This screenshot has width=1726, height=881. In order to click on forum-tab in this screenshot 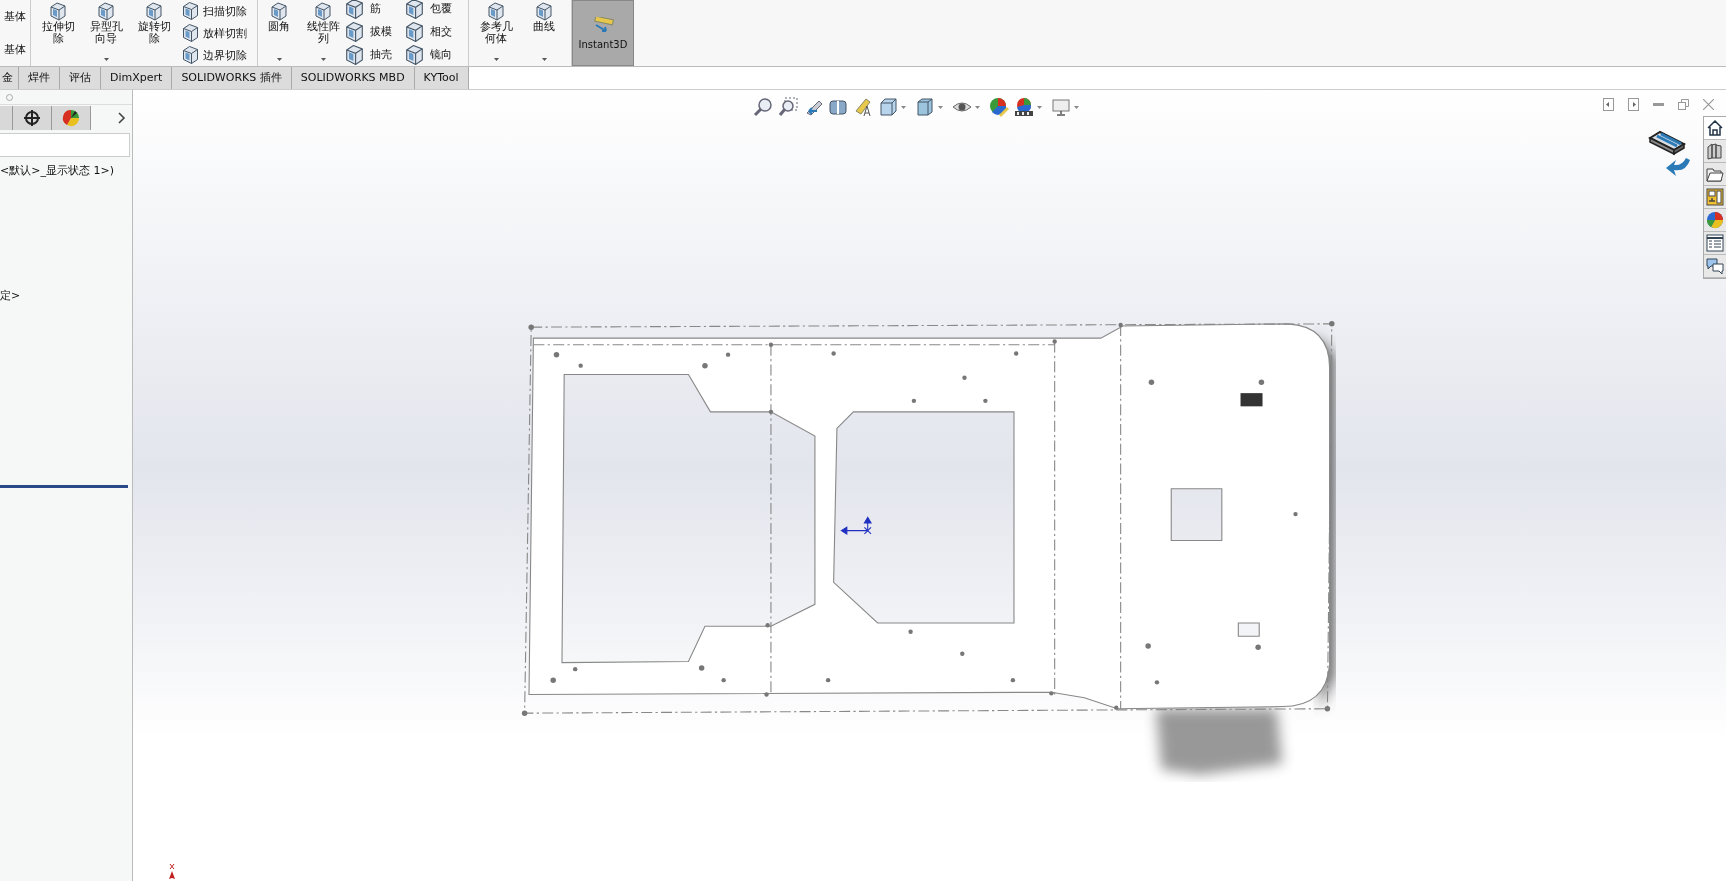, I will do `click(1715, 266)`.